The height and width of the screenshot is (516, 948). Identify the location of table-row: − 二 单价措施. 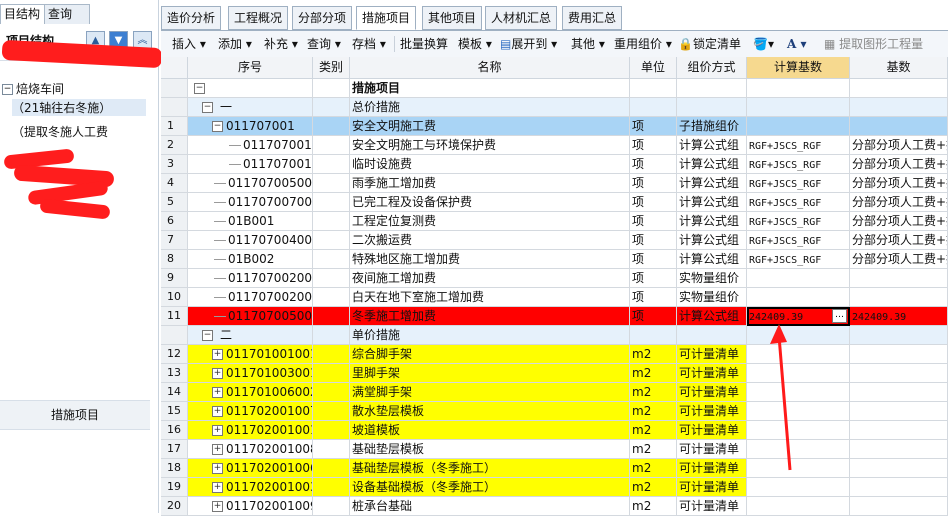
(554, 335).